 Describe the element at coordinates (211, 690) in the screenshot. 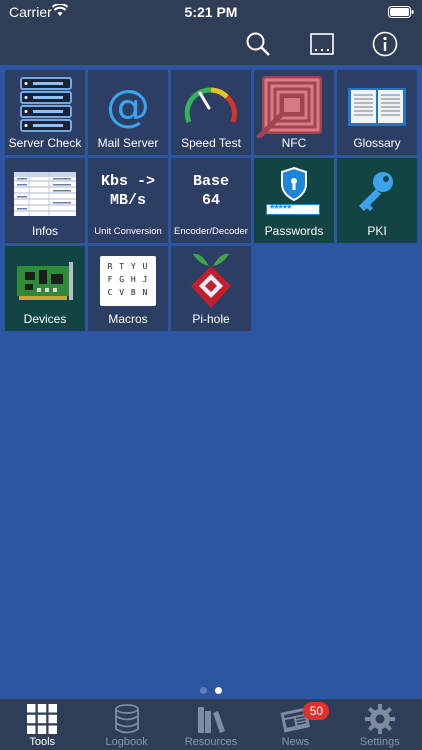

I see `page-indicator` at that location.